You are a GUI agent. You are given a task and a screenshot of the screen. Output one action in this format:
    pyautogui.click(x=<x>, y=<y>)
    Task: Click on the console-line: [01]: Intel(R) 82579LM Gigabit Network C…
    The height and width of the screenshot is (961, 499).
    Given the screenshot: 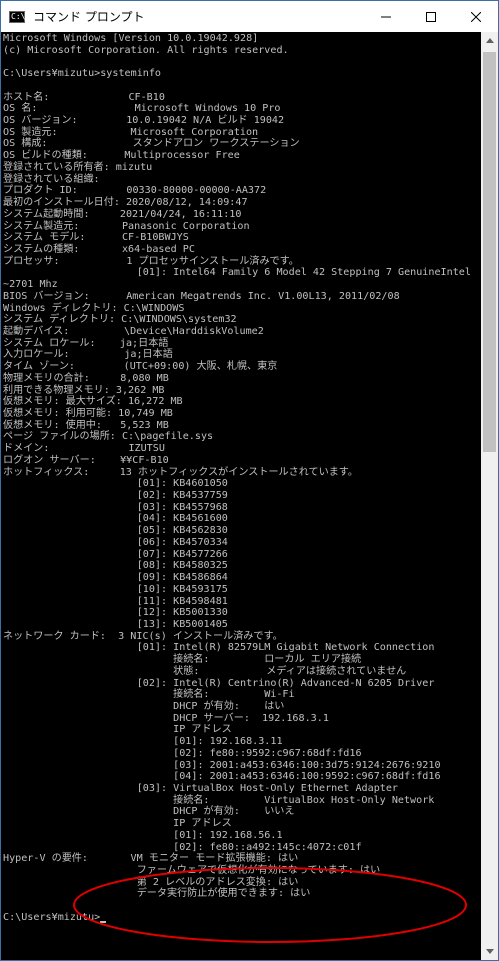 What is the action you would take?
    pyautogui.click(x=219, y=648)
    